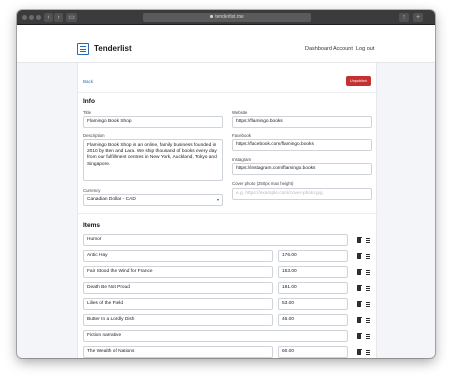 This screenshot has height=380, width=452. What do you see at coordinates (215, 240) in the screenshot?
I see `category-name-input: Humor` at bounding box center [215, 240].